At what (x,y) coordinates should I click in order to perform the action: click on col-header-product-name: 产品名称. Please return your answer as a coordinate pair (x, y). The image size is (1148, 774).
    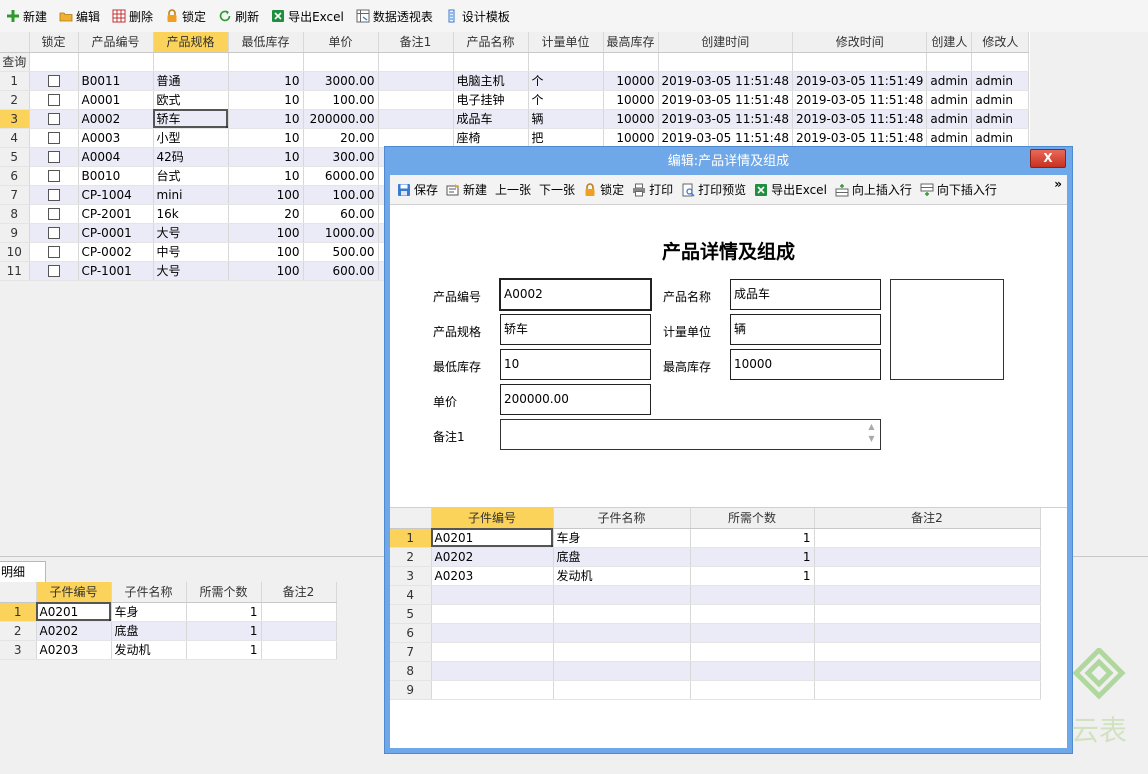
    Looking at the image, I should click on (491, 42).